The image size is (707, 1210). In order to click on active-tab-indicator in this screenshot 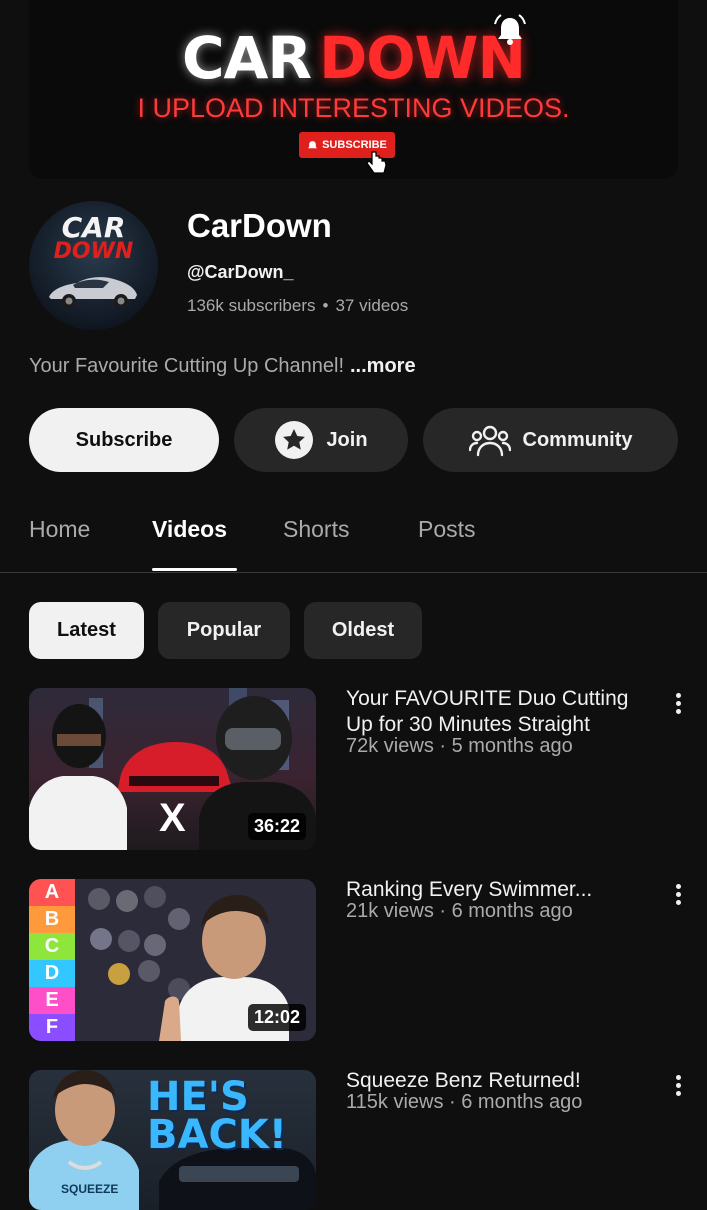, I will do `click(194, 569)`.